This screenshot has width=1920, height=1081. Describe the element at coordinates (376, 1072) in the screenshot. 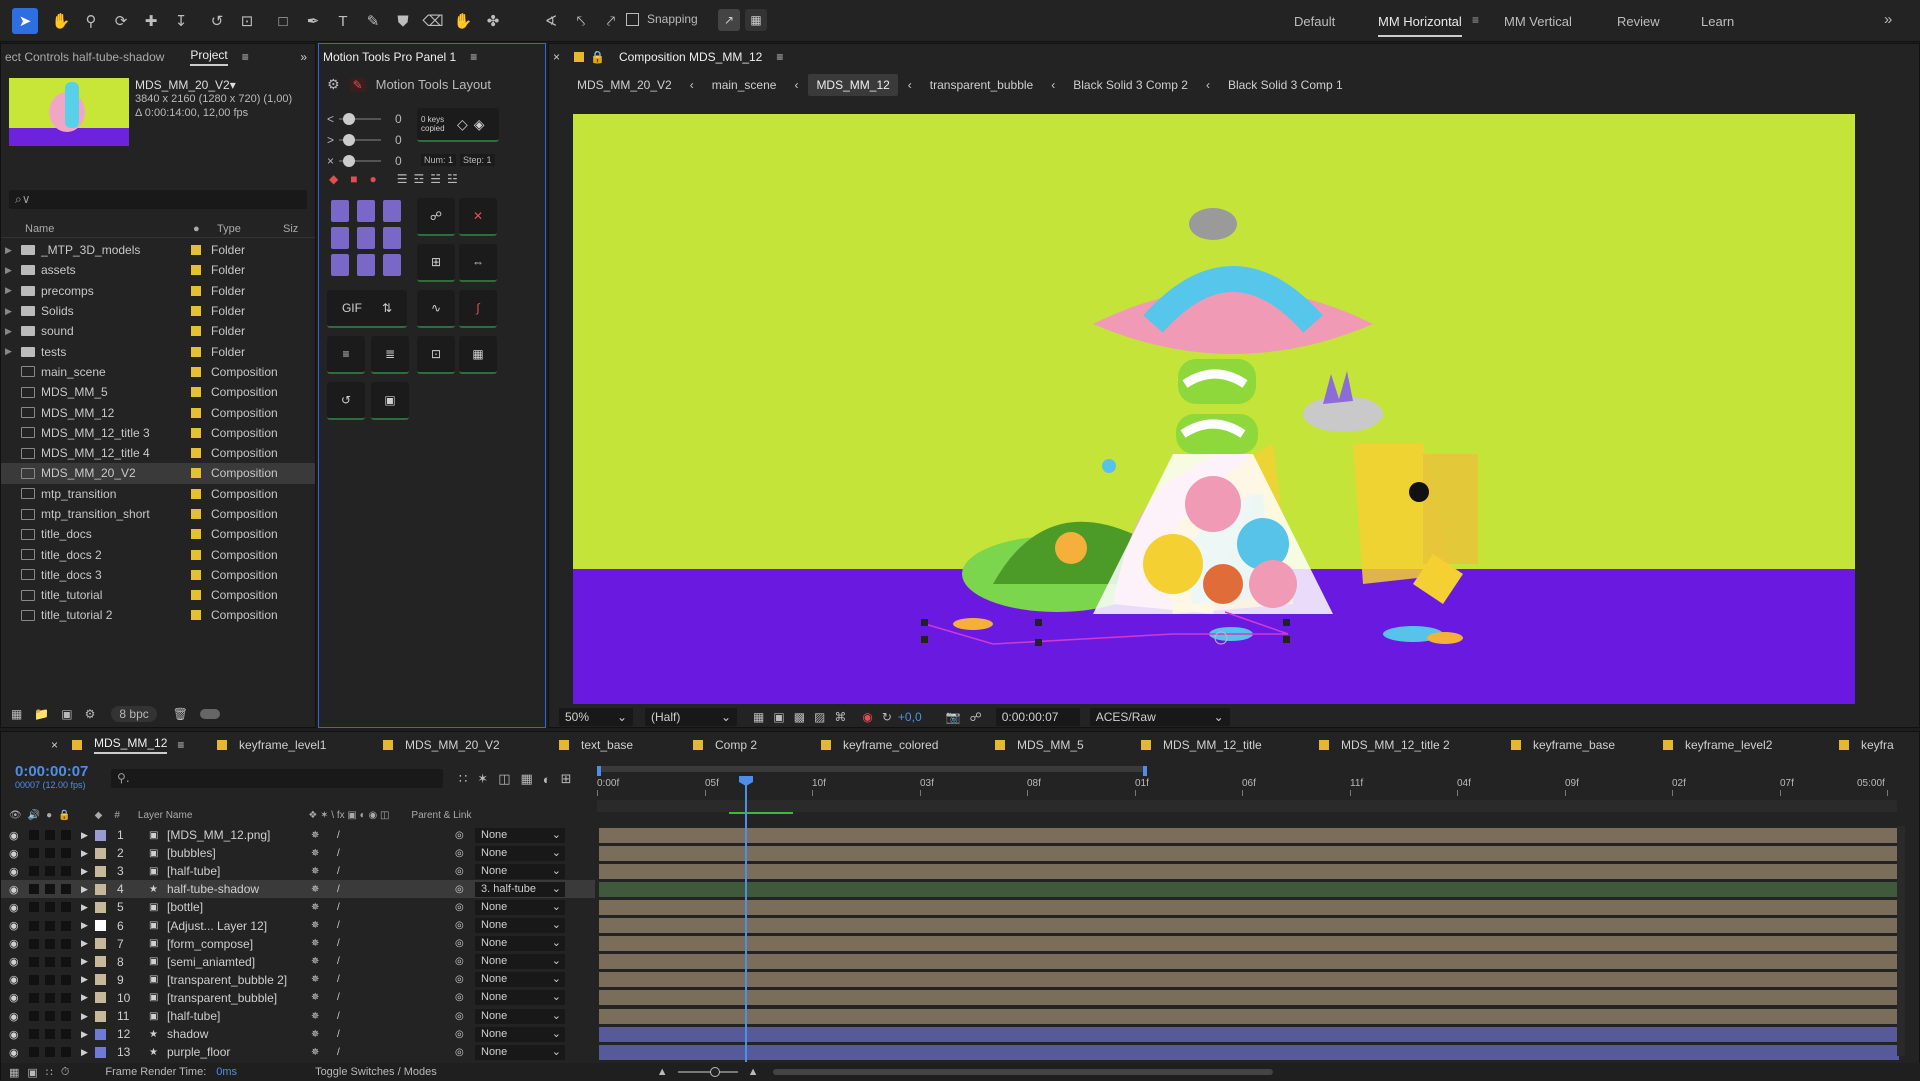

I see `toggle-switches-modes-button: Toggle Switches / Modes` at that location.